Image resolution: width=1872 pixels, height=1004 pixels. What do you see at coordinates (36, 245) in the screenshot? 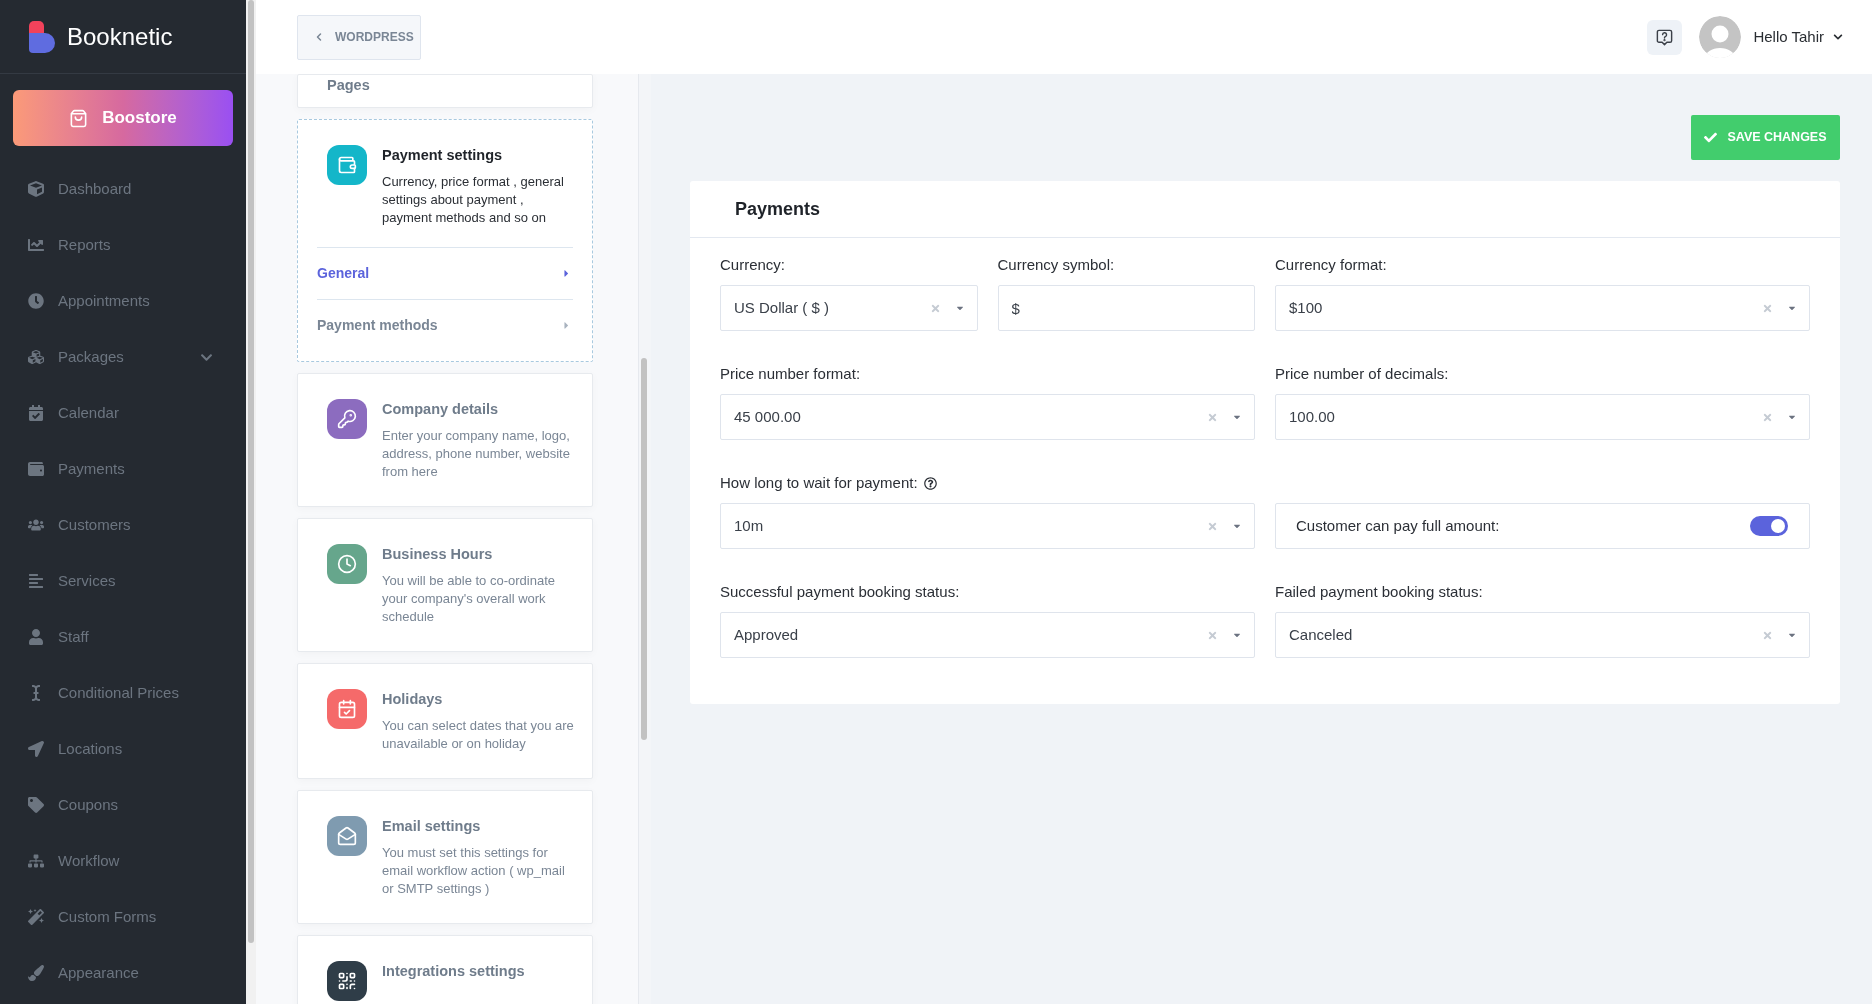
I see `line-chart-icon` at bounding box center [36, 245].